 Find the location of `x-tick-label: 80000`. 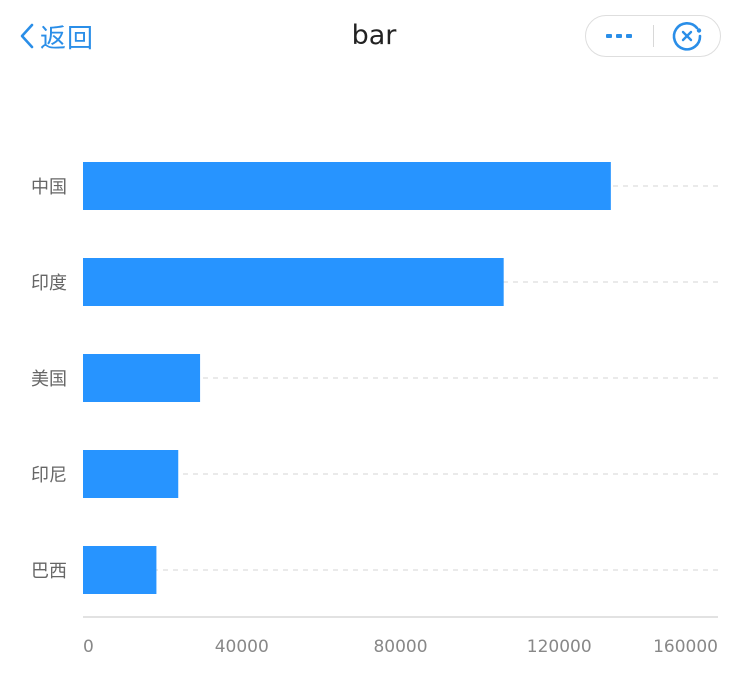

x-tick-label: 80000 is located at coordinates (400, 647).